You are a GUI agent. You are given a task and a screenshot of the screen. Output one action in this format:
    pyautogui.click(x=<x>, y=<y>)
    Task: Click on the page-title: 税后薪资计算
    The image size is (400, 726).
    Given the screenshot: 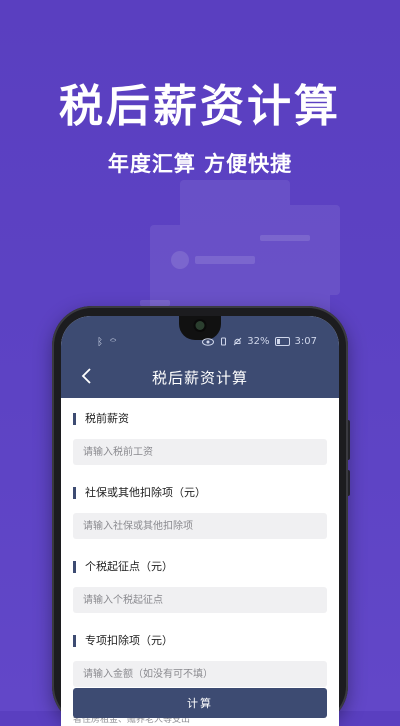 What is the action you would take?
    pyautogui.click(x=199, y=378)
    